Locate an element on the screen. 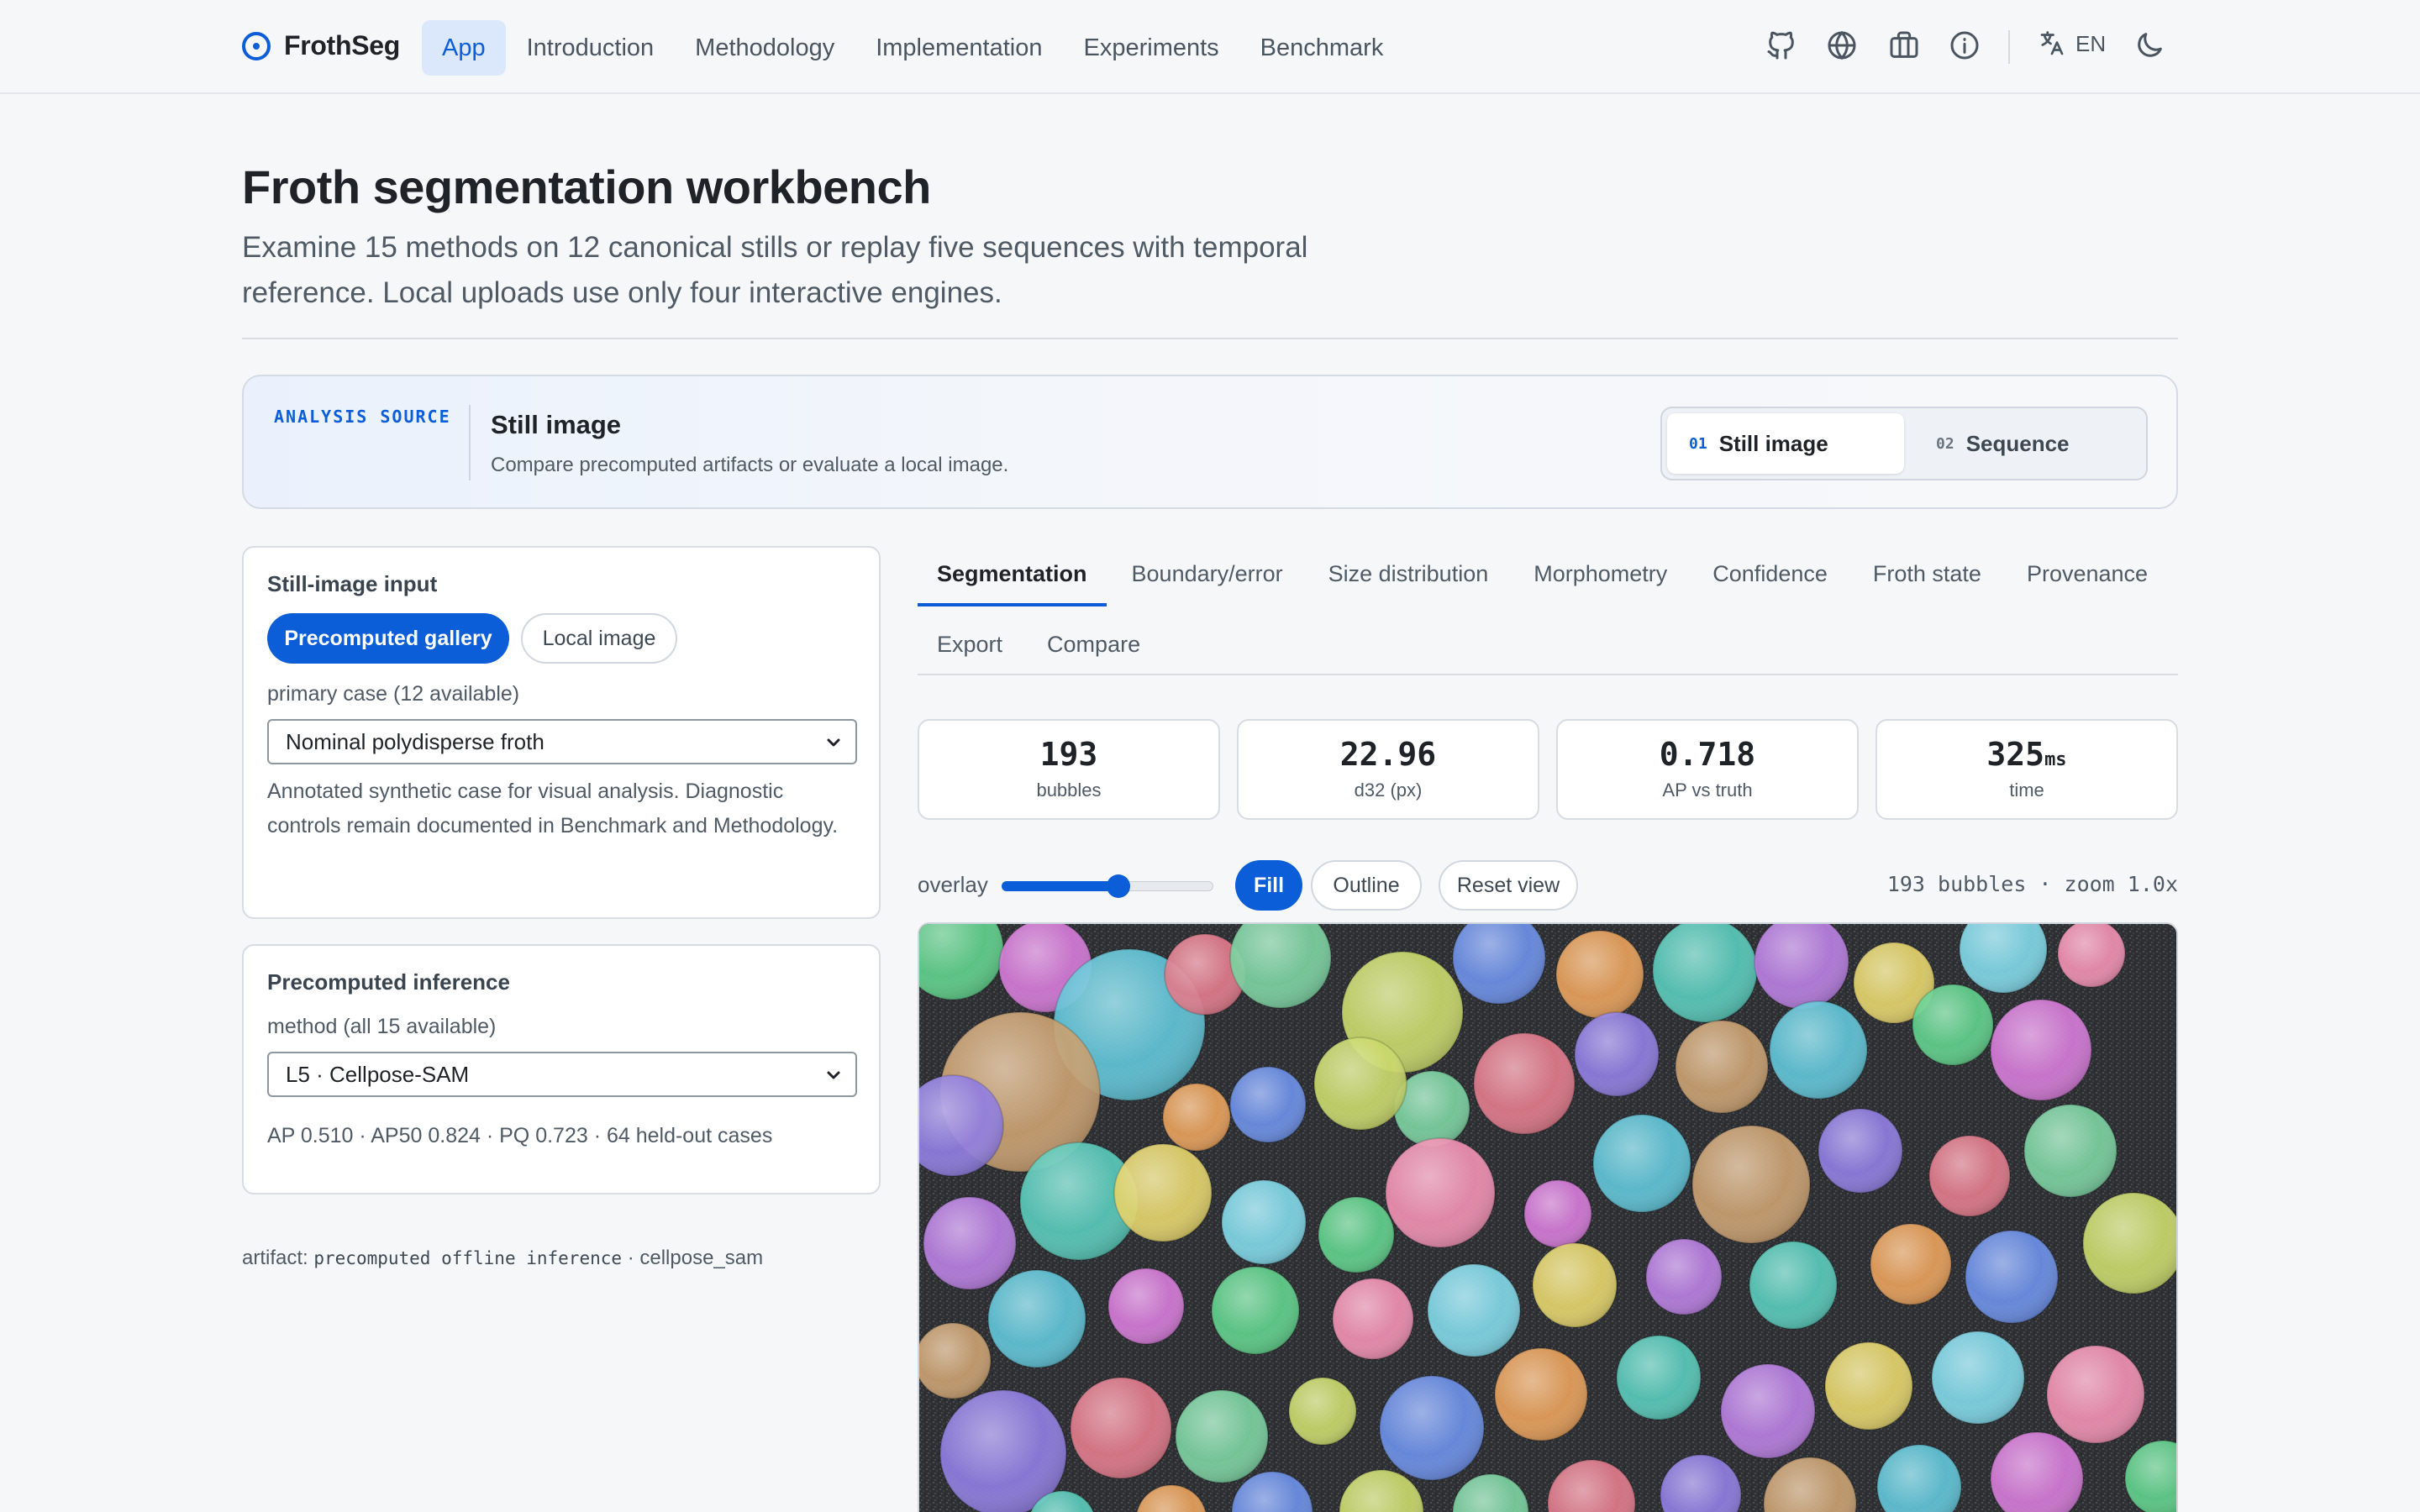 The image size is (2420, 1512). local-image-button: Local image is located at coordinates (599, 638).